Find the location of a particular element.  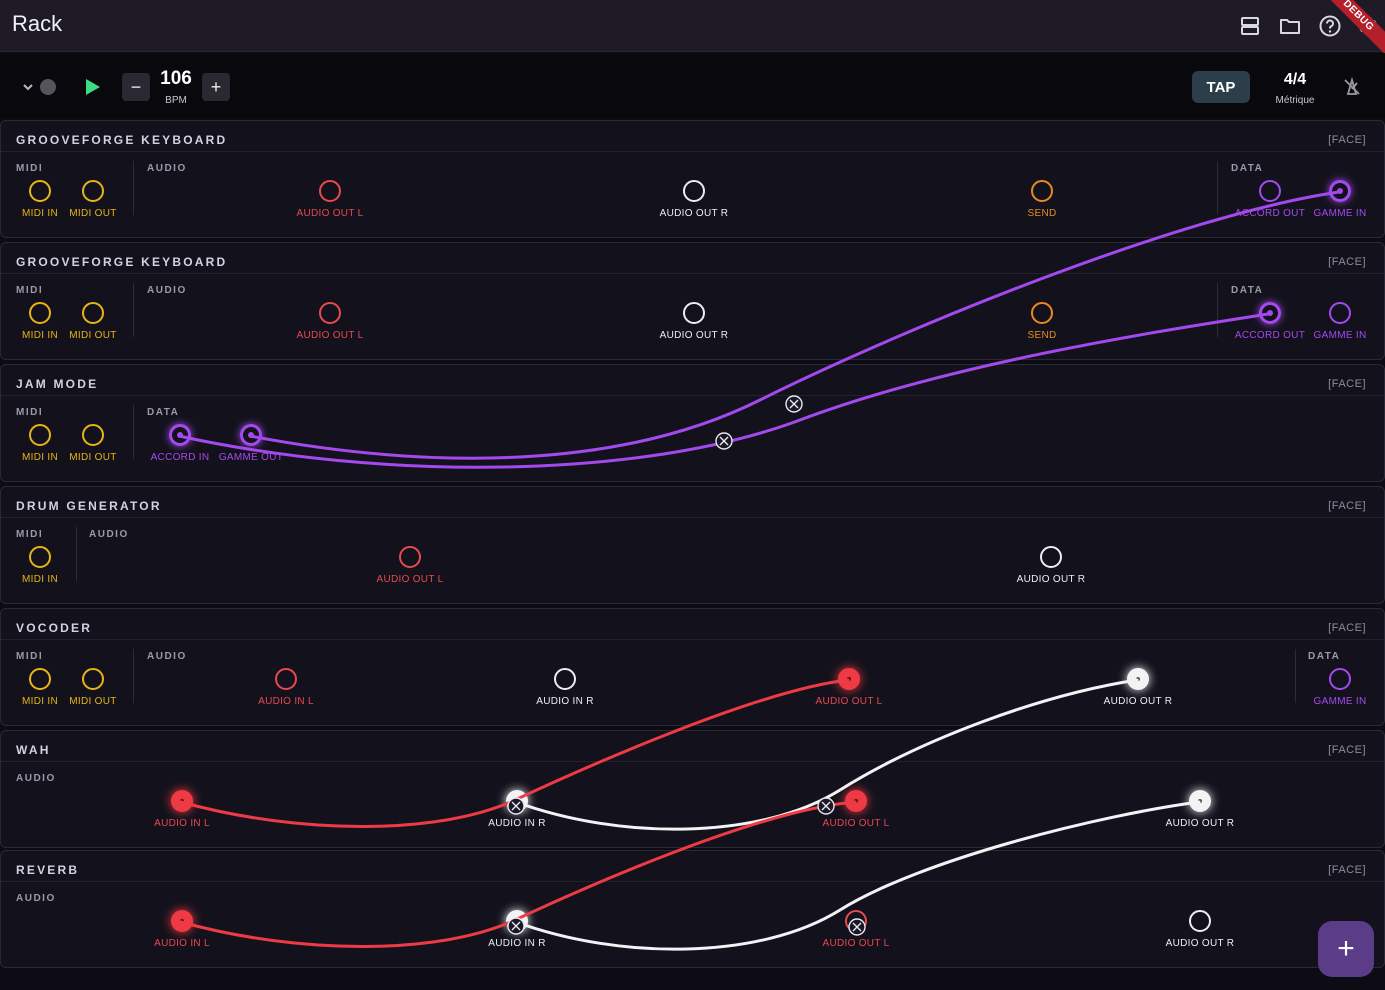

slot-title: VOCODER is located at coordinates (54, 628).